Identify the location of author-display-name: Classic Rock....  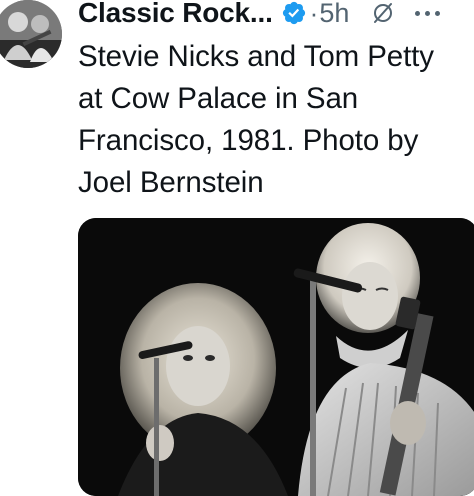
(175, 14).